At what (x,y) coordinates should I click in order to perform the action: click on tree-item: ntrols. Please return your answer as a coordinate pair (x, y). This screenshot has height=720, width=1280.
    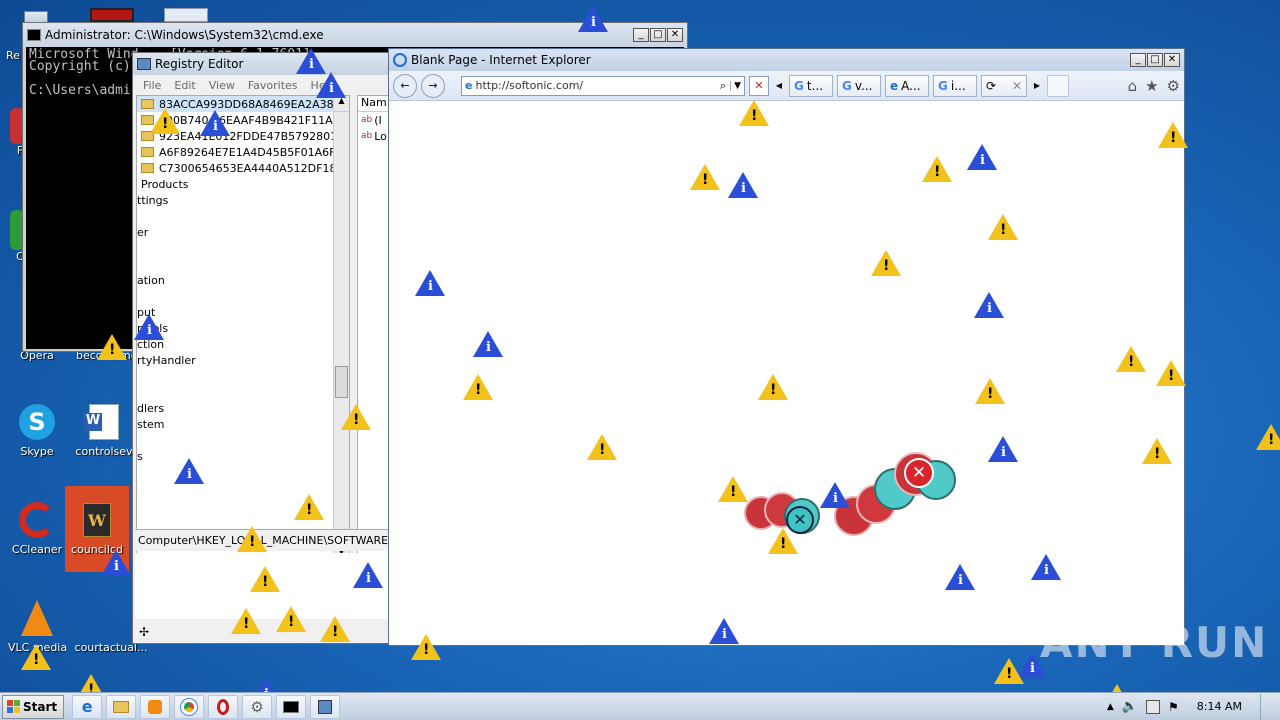
    Looking at the image, I should click on (243, 328).